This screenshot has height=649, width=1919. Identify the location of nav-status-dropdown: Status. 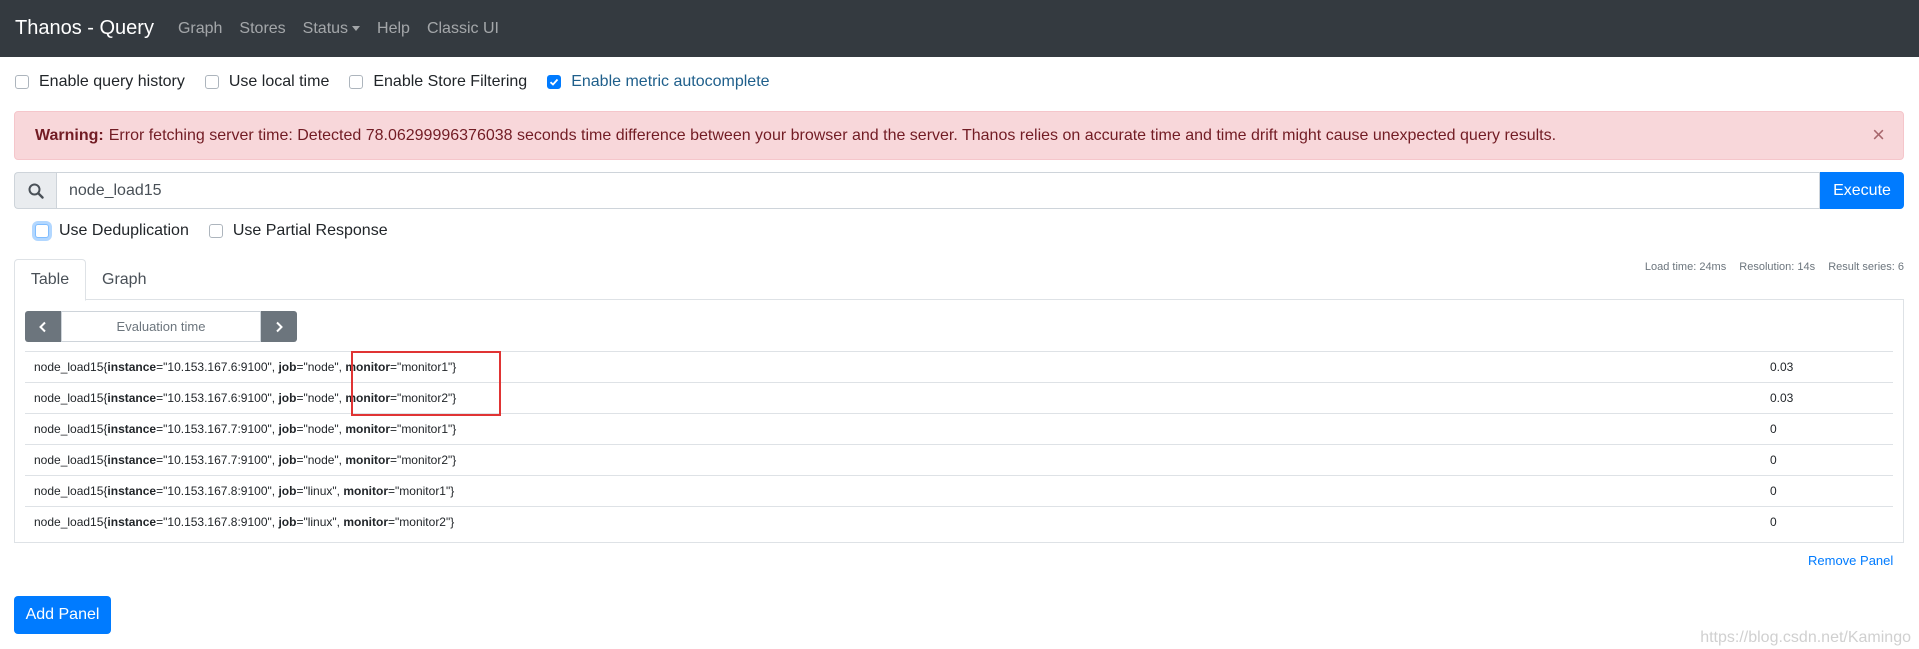
(331, 28).